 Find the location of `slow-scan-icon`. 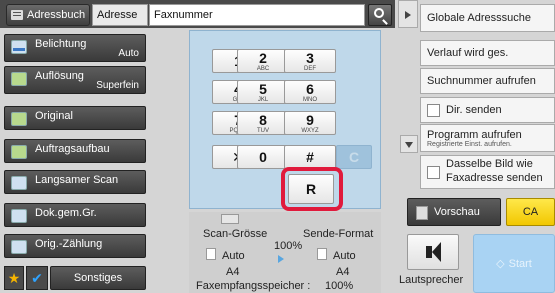

slow-scan-icon is located at coordinates (19, 183).